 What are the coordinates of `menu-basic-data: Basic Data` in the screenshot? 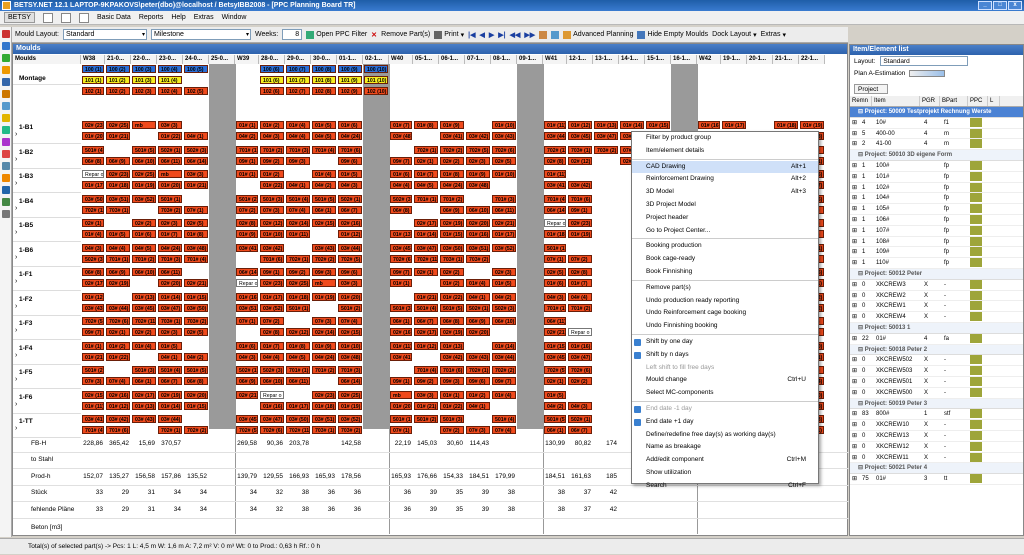 It's located at (114, 17).